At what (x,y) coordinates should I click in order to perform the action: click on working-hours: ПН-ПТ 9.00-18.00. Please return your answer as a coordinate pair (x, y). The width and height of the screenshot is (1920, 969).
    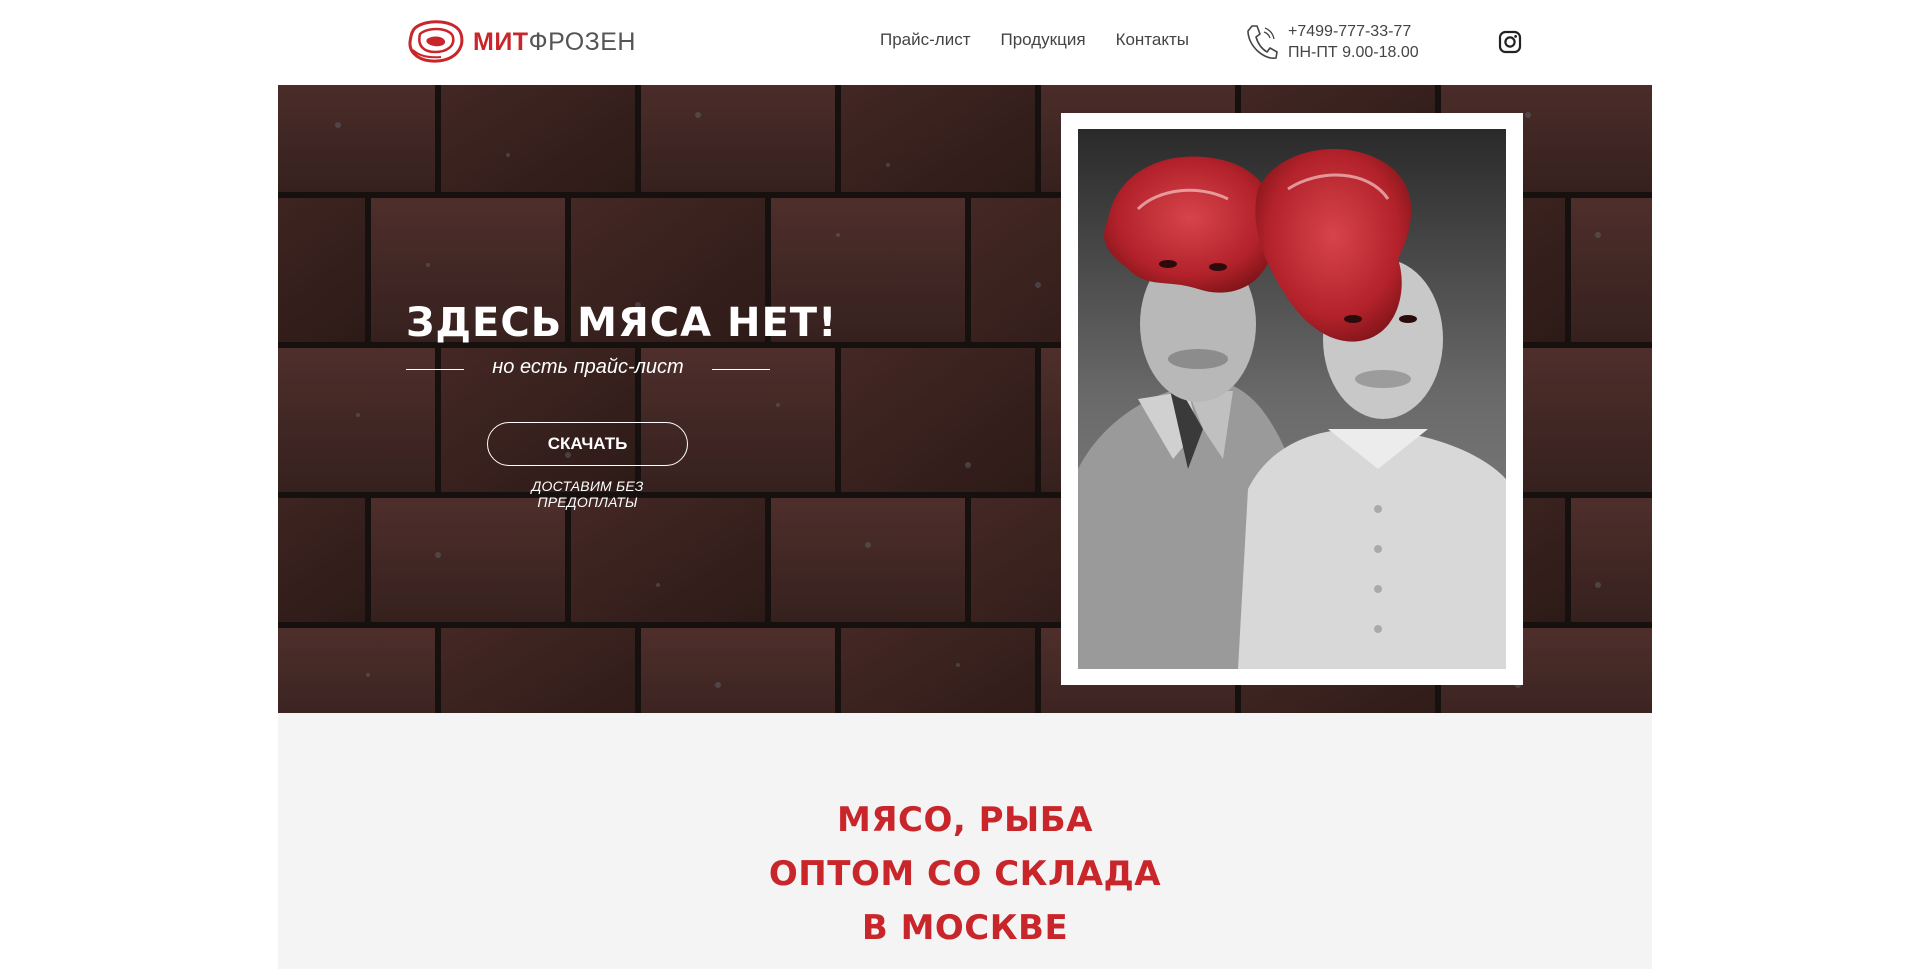
    Looking at the image, I should click on (1353, 52).